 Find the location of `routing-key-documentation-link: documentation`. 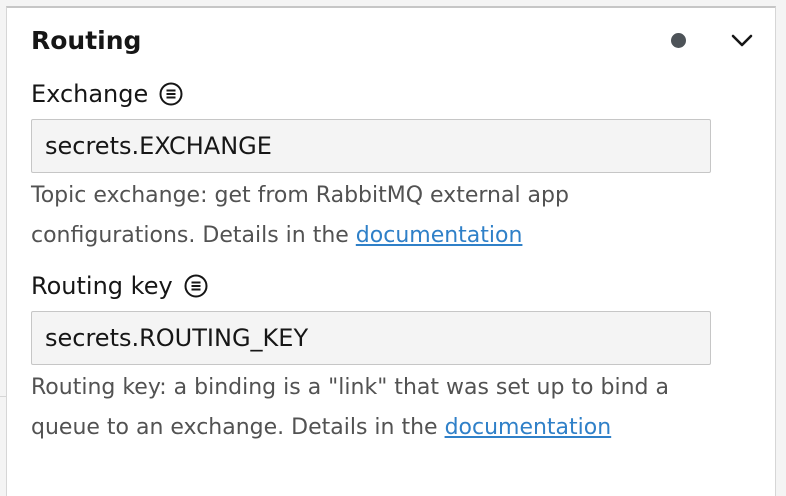

routing-key-documentation-link: documentation is located at coordinates (528, 427).